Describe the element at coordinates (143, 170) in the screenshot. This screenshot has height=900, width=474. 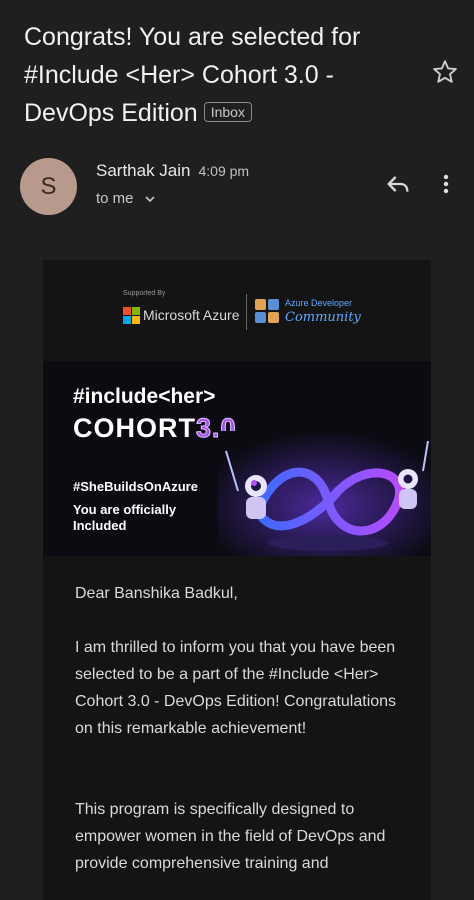
I see `sender-name: Sarthak Jain` at that location.